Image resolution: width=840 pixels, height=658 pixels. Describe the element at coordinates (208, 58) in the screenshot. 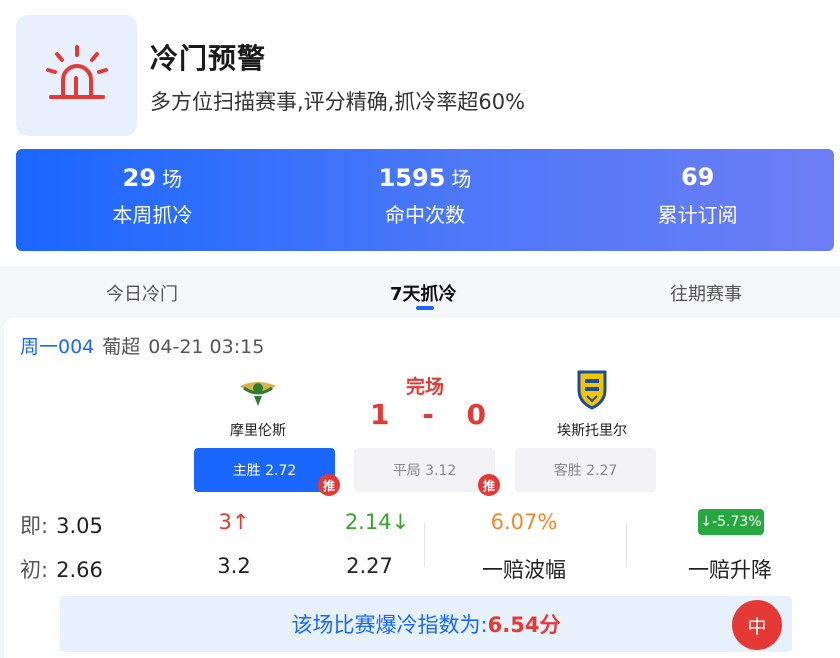

I see `page-title: 冷门预警` at that location.